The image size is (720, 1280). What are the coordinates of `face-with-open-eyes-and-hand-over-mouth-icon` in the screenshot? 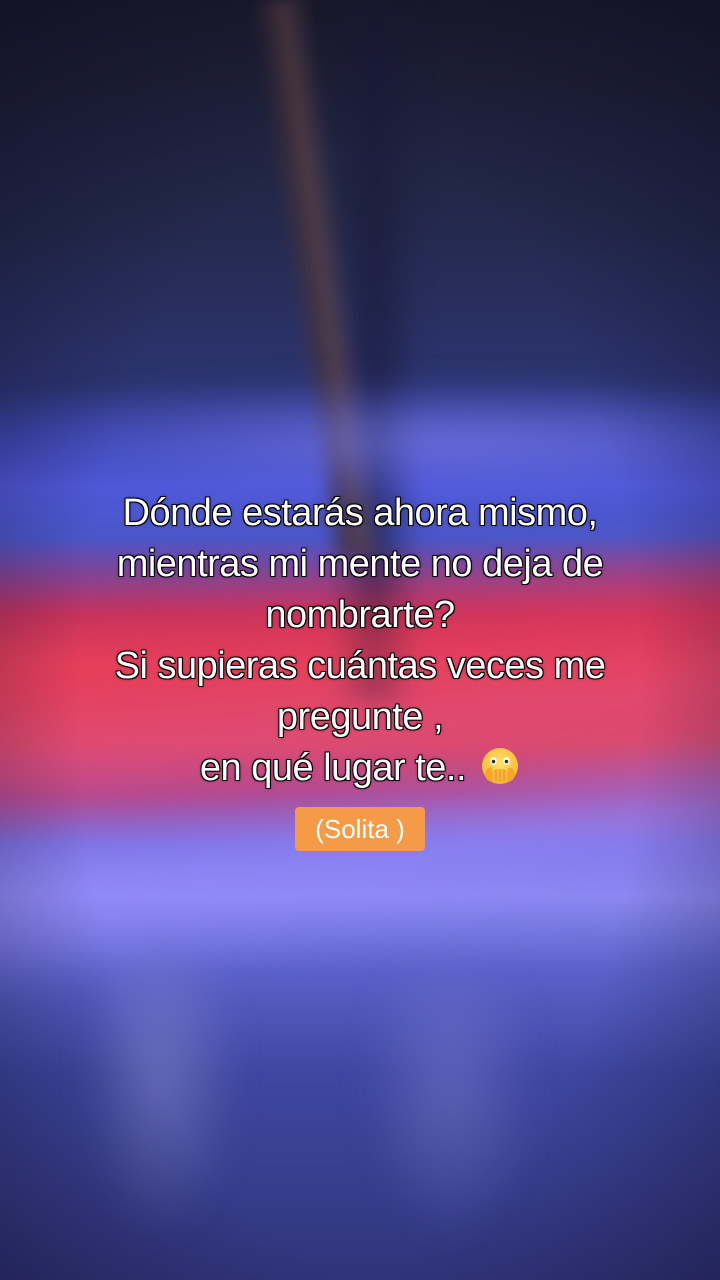 It's located at (500, 766).